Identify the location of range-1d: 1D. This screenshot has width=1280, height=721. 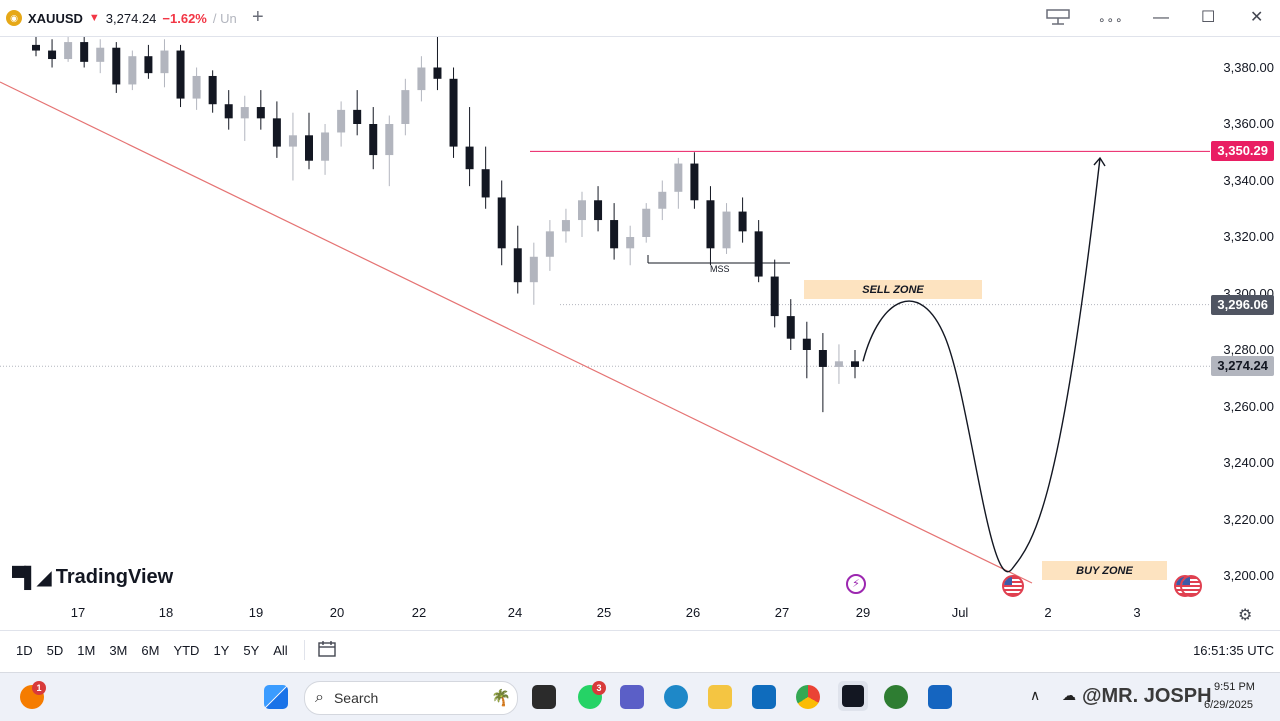
(24, 650).